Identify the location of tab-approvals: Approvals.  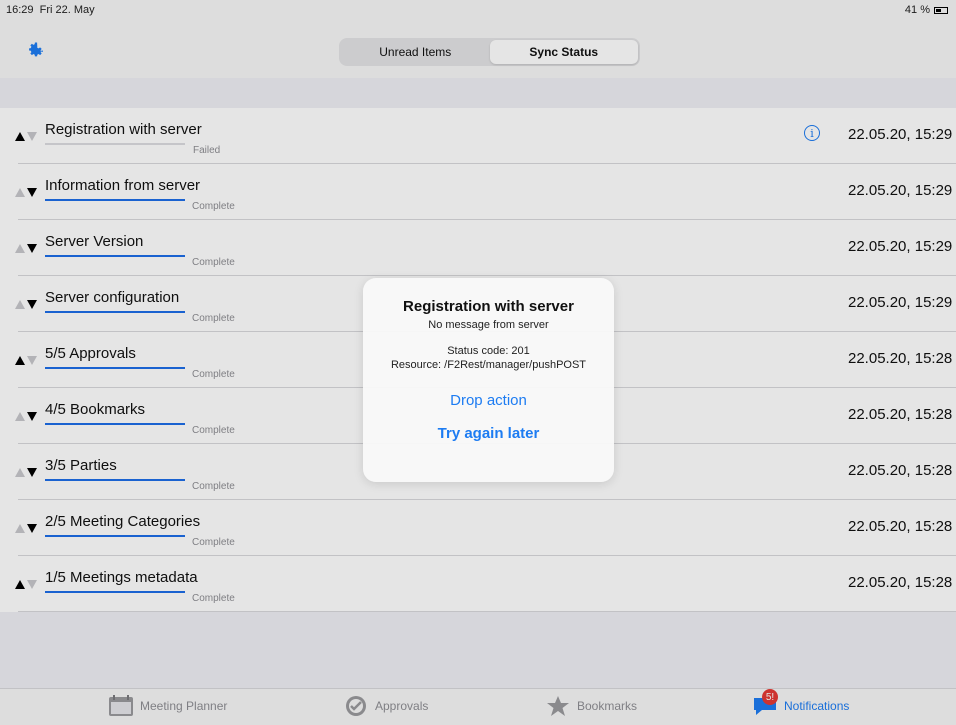
(385, 706).